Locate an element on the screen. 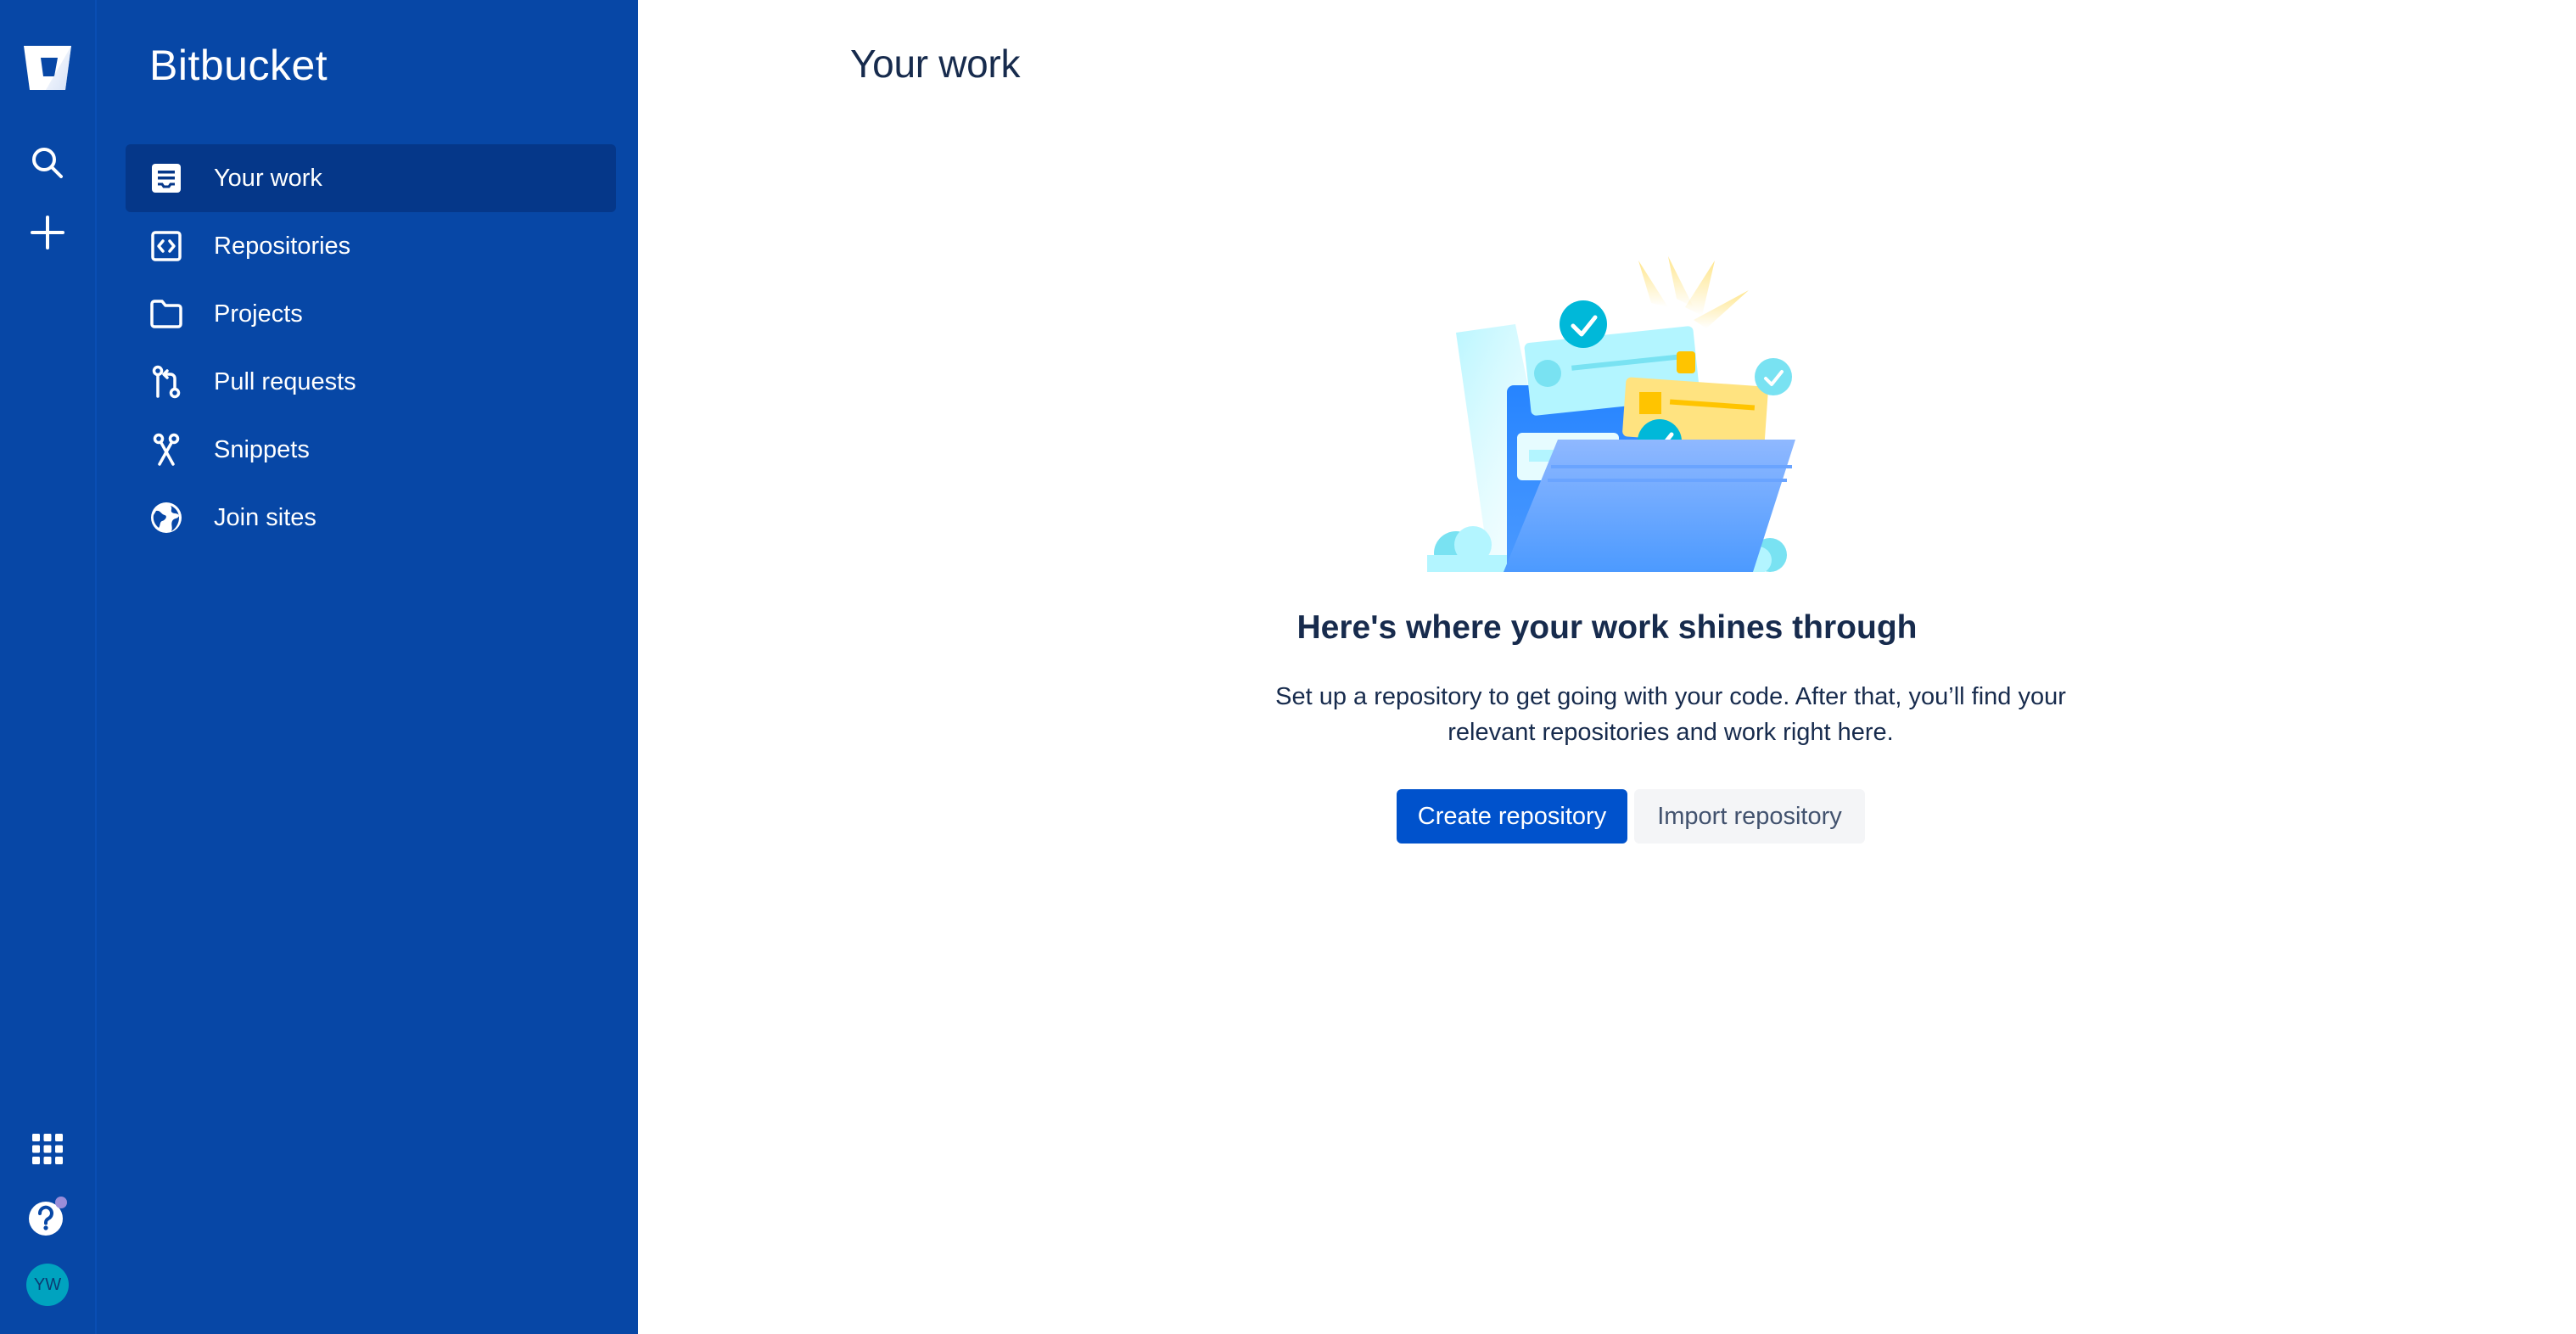  create-button is located at coordinates (48, 232).